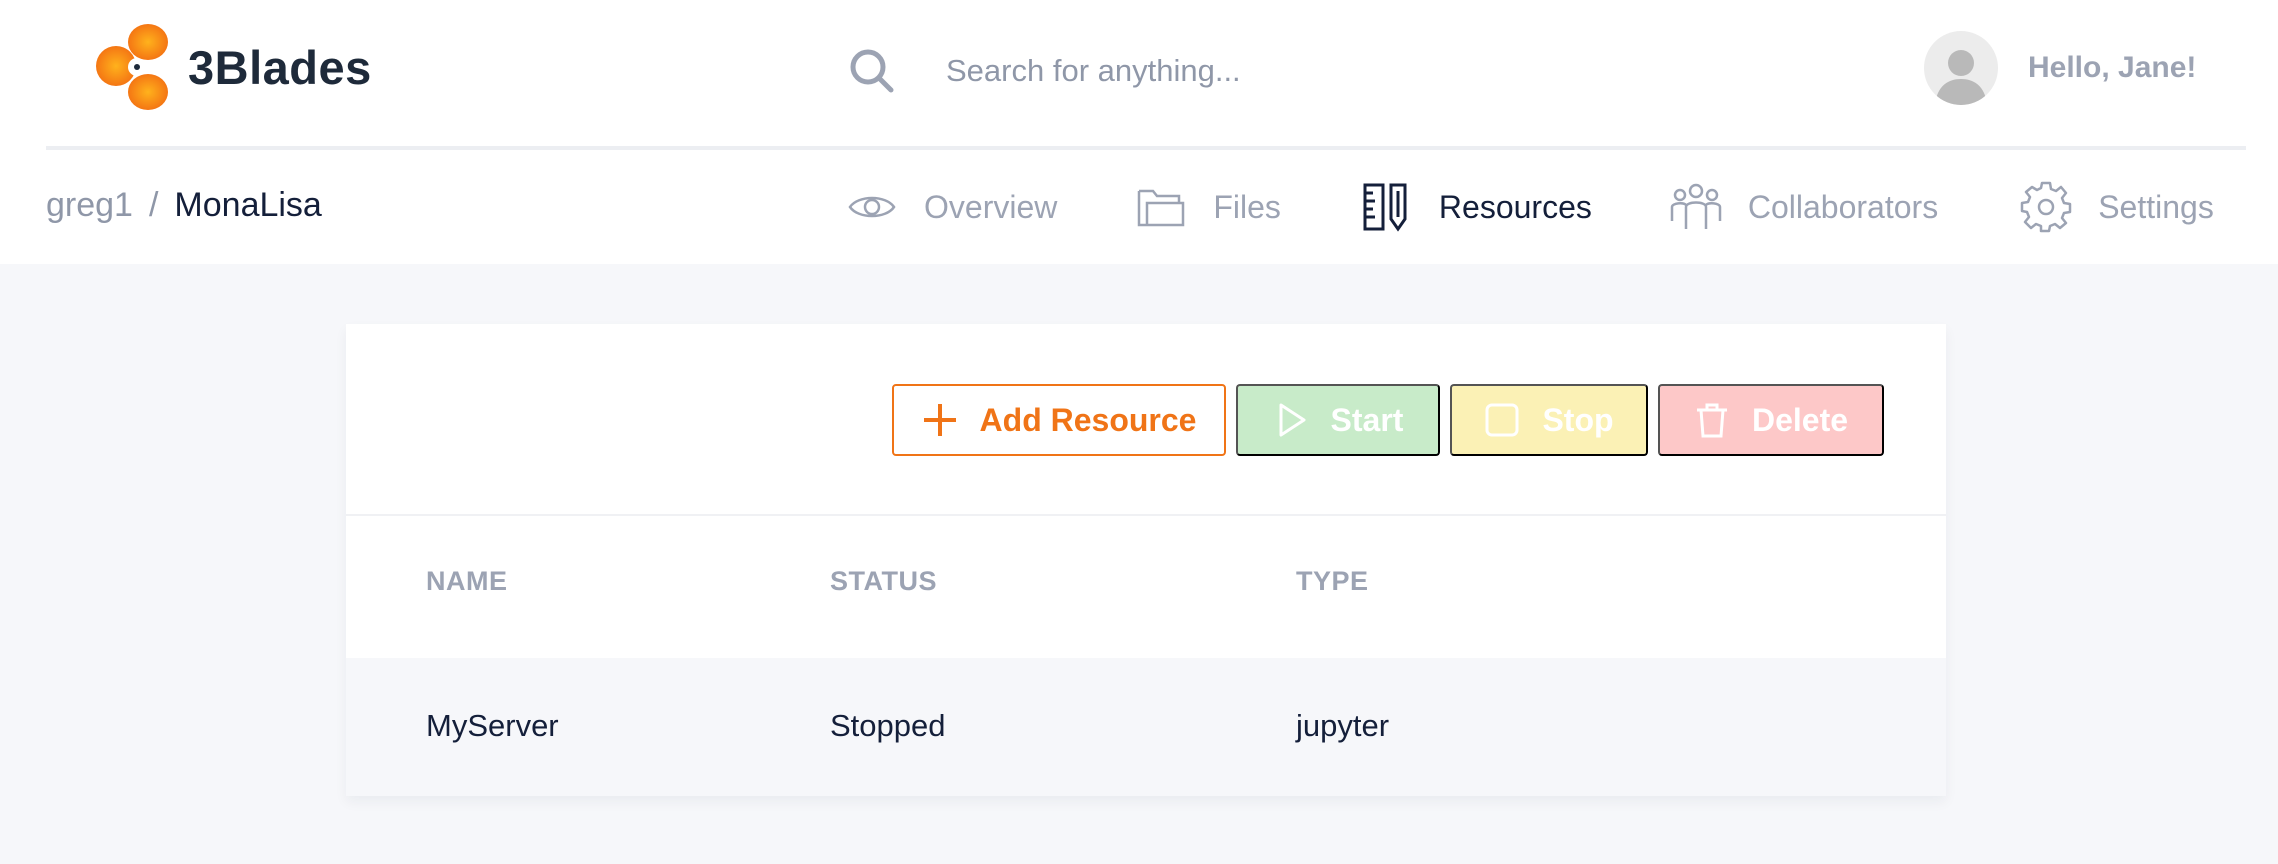 The width and height of the screenshot is (2278, 864). Describe the element at coordinates (1146, 727) in the screenshot. I see `table-row: MyServer Stopped jupyter` at that location.